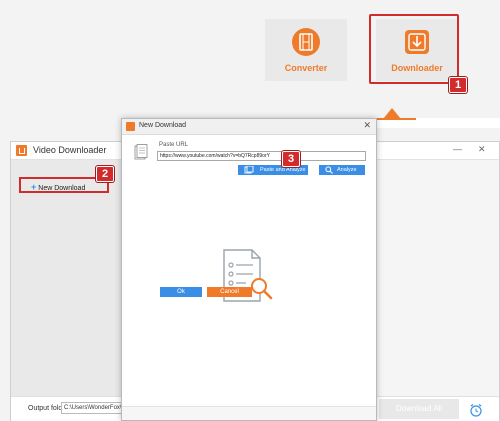  I want to click on ok-button: Ok, so click(181, 292).